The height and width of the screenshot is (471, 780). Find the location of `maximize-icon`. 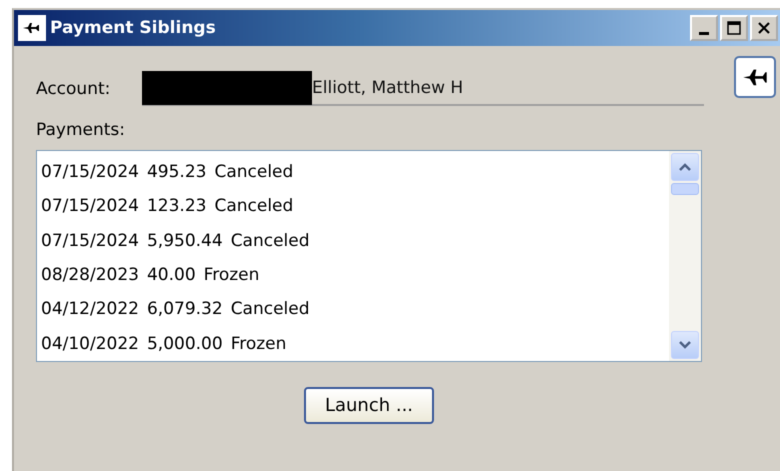

maximize-icon is located at coordinates (734, 28).